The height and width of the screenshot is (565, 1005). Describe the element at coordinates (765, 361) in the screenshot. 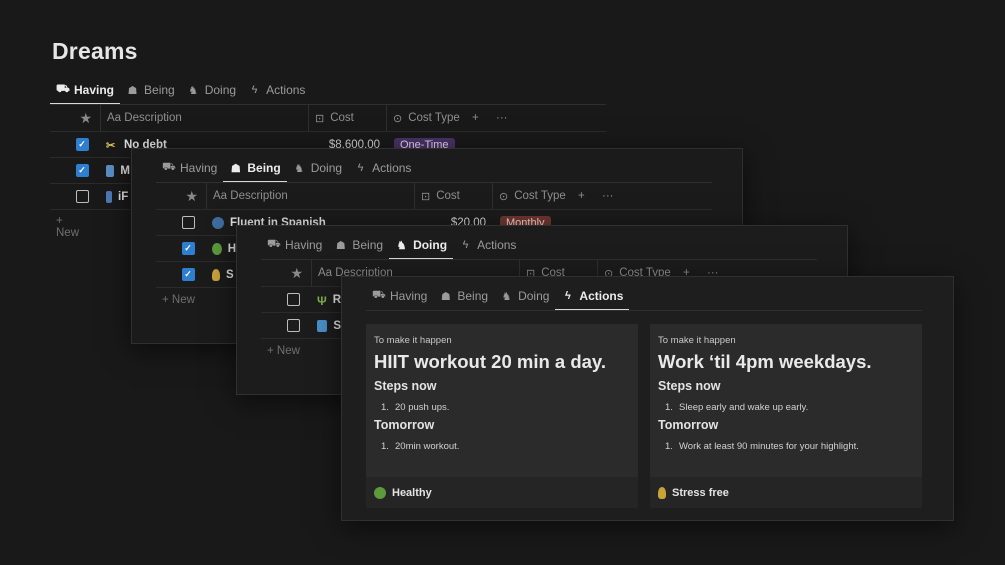

I see `card-title: Work ‘til 4pm weekdays.` at that location.